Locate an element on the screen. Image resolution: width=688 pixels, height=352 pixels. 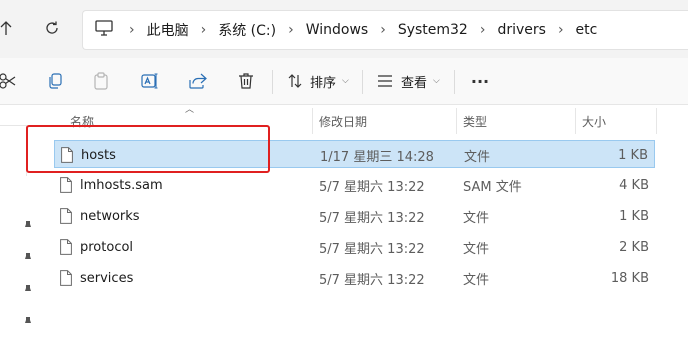
column-header-date: 修改日期 is located at coordinates (343, 121).